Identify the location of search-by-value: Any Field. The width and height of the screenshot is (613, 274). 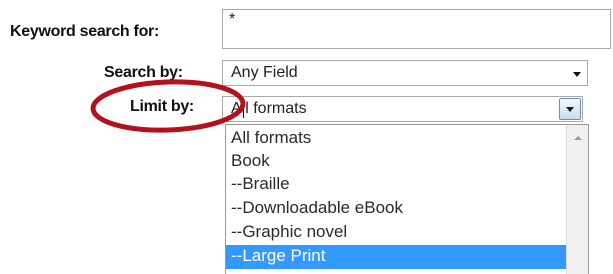
(264, 72).